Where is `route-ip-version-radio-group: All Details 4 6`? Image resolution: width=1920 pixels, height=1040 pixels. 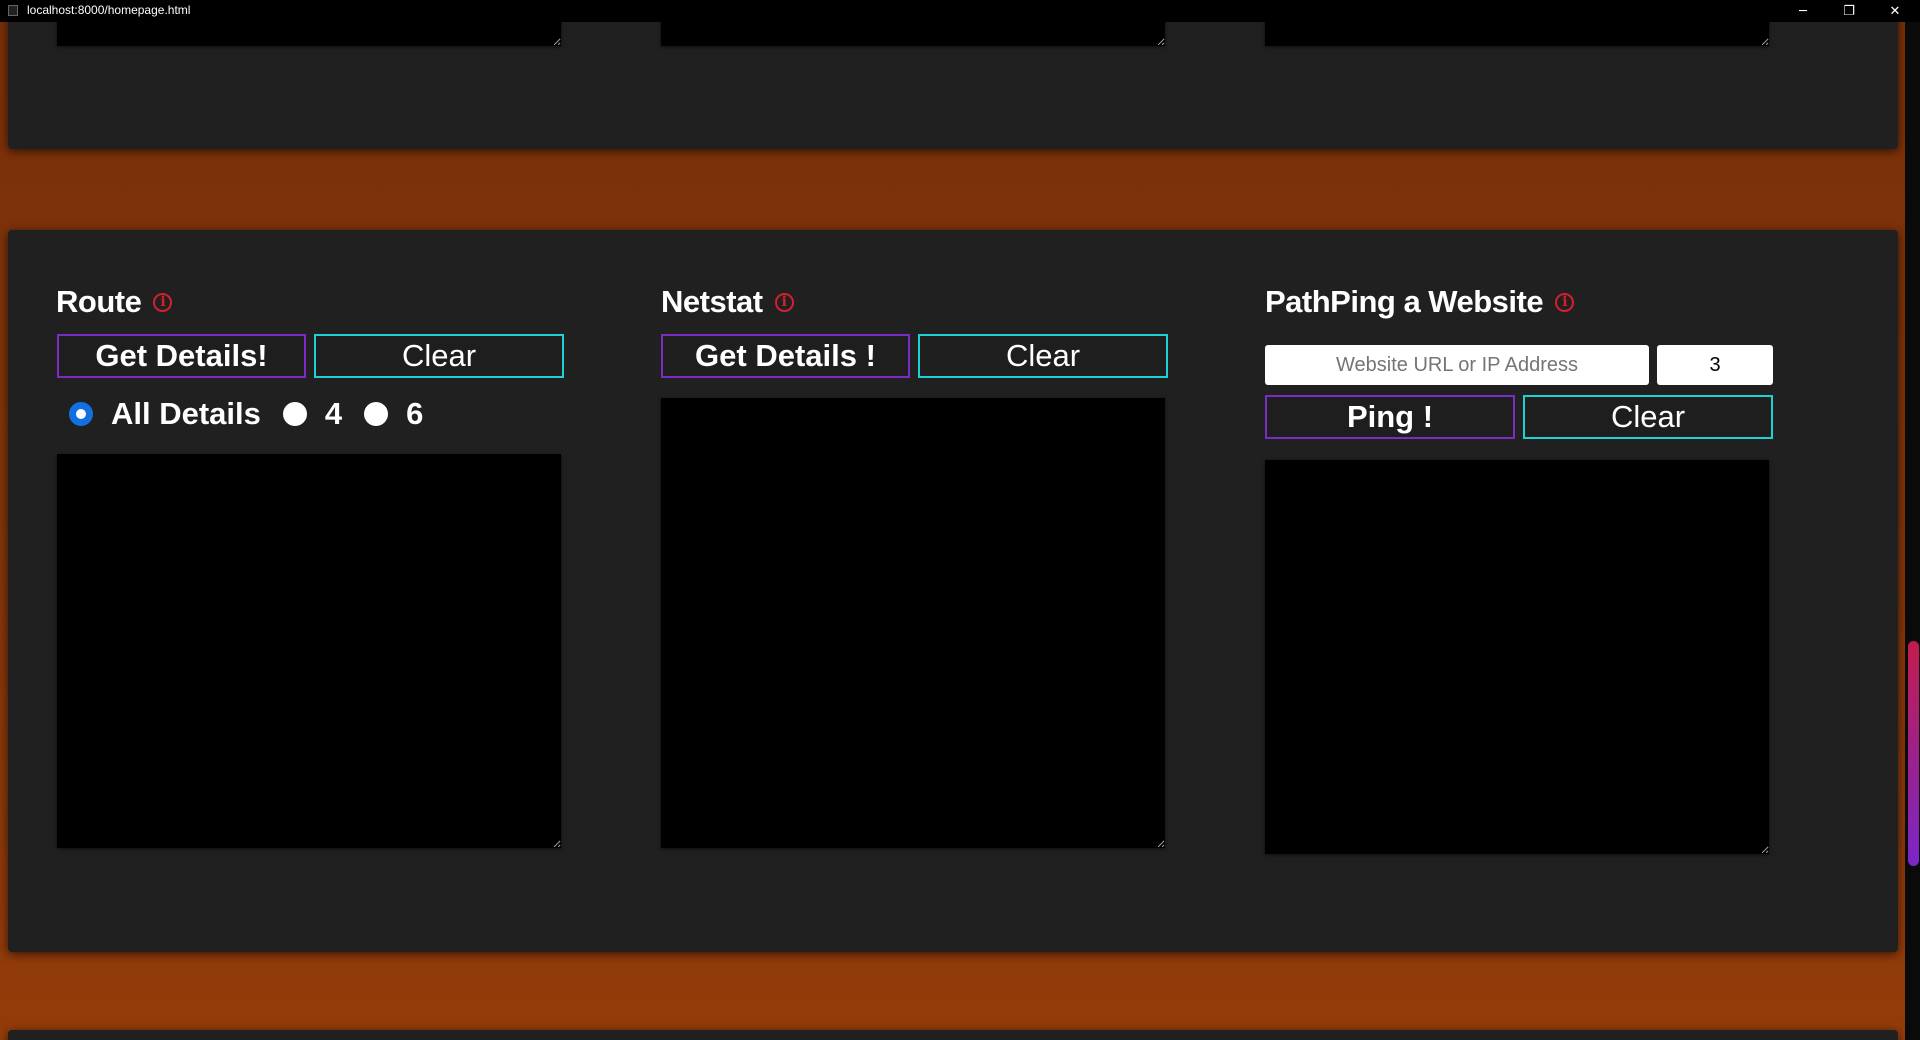 route-ip-version-radio-group: All Details 4 6 is located at coordinates (257, 414).